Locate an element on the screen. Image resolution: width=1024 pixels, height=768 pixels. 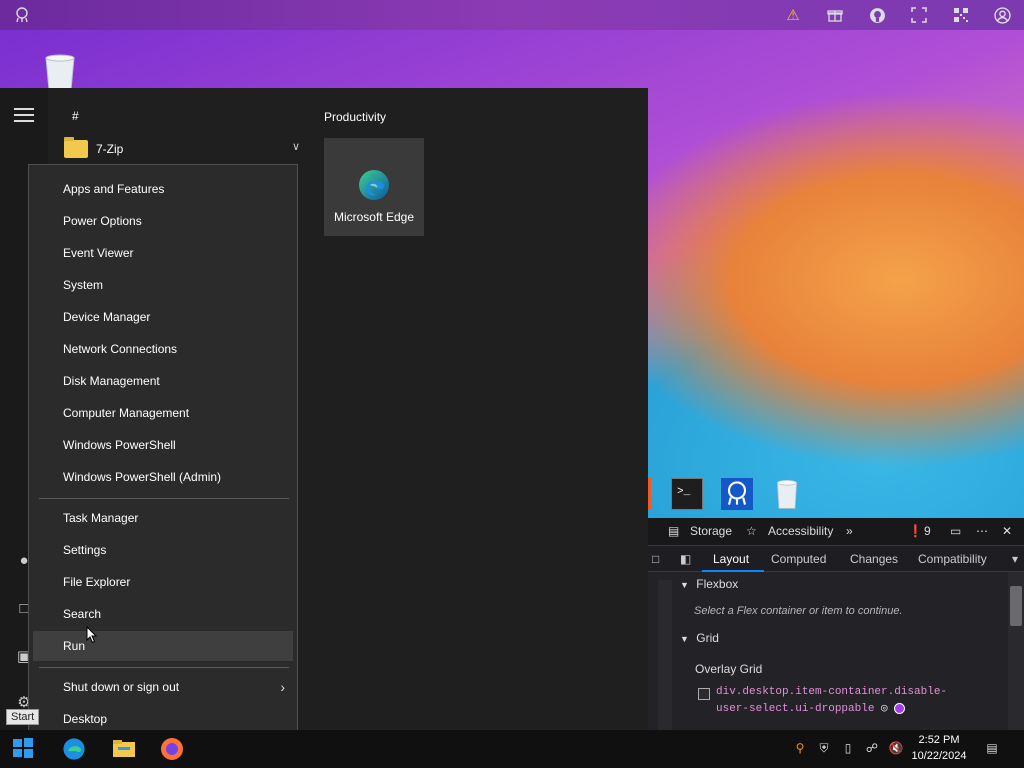
menu-item-task-manager: Task Manager is located at coordinates (163, 518).